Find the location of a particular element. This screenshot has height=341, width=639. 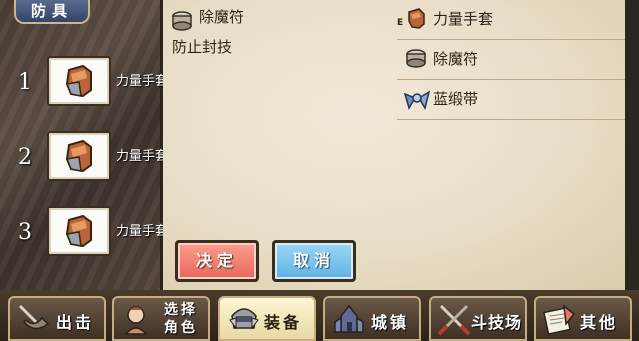

town-icon is located at coordinates (349, 318).